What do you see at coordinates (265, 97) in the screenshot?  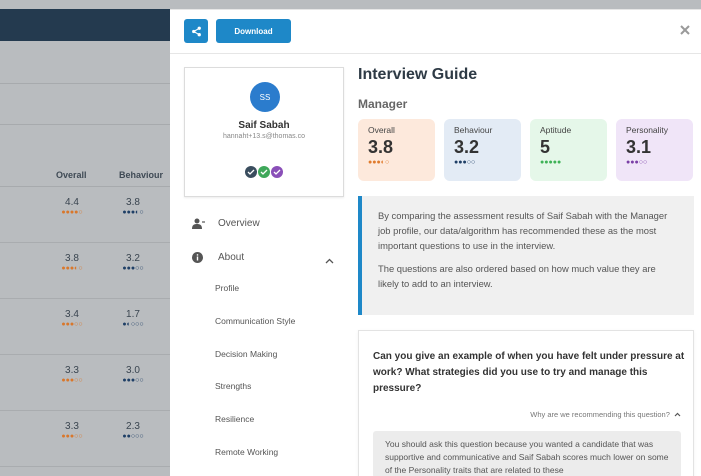 I see `avatar: SS` at bounding box center [265, 97].